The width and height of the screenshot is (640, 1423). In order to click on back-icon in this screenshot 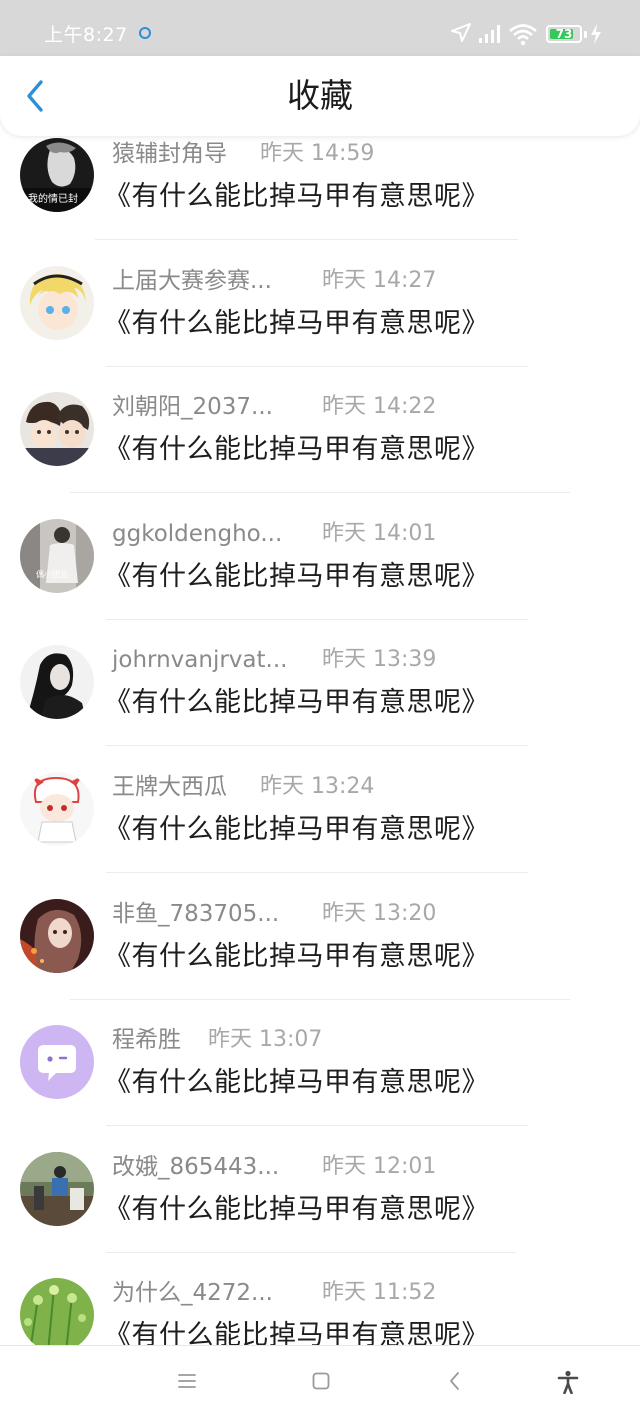, I will do `click(454, 1381)`.